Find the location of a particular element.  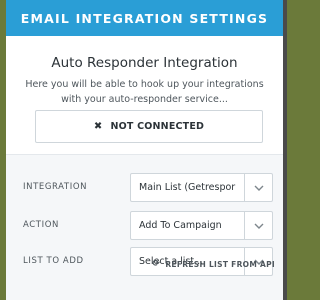

action-label: ACTION is located at coordinates (41, 225).